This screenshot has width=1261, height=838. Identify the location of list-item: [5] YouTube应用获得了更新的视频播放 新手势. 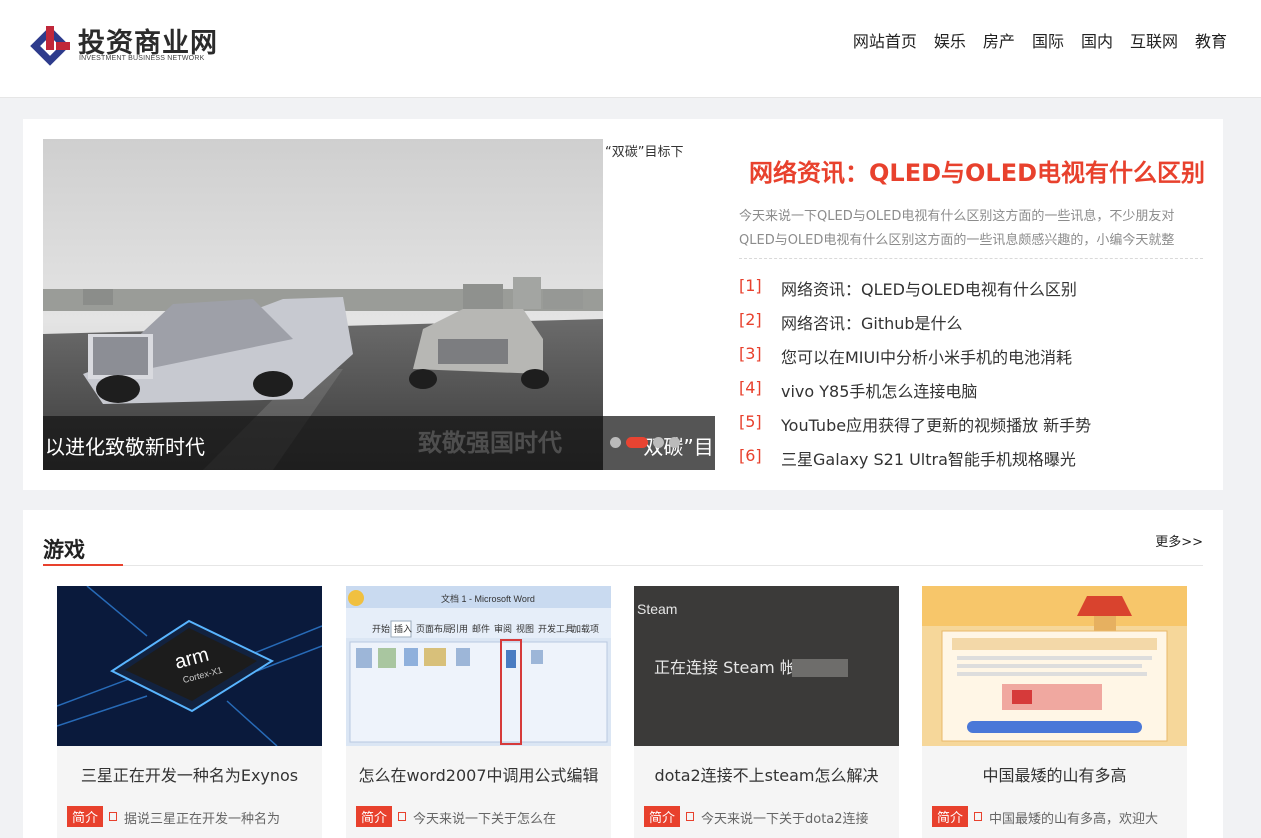
(915, 429).